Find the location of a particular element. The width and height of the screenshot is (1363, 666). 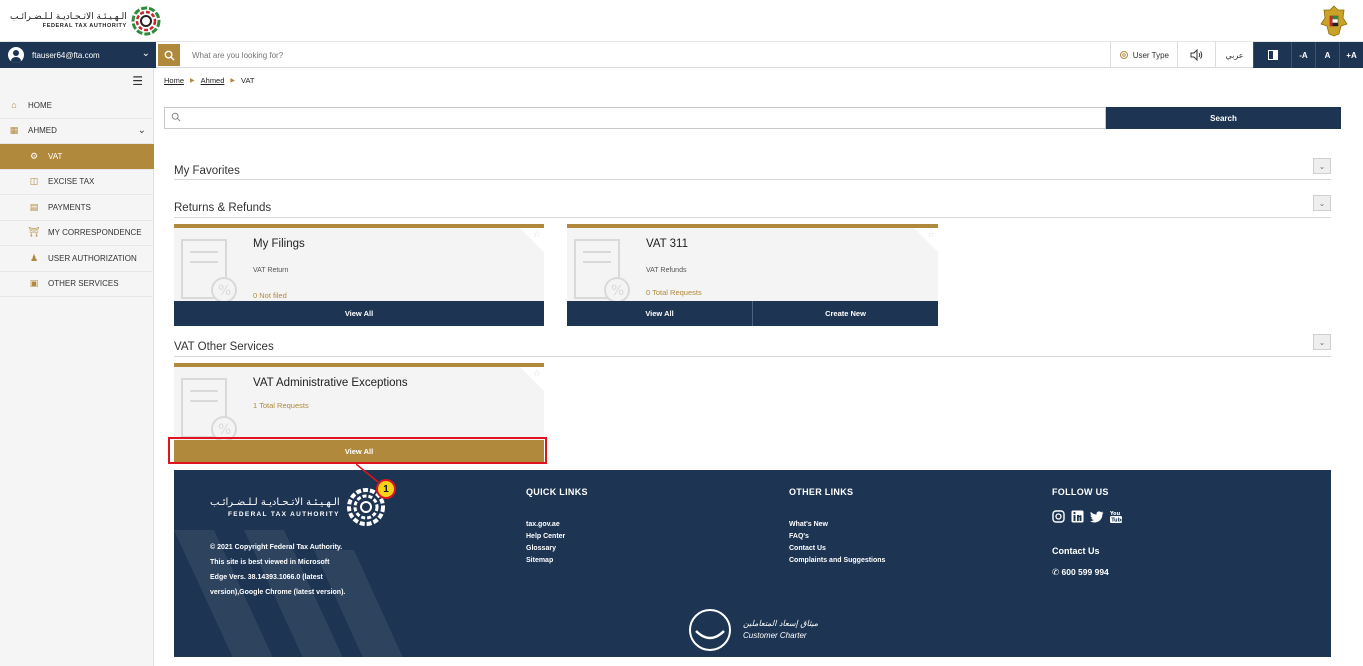

sidebar-item-payments: ▤ PAYMENTS is located at coordinates (77, 208).